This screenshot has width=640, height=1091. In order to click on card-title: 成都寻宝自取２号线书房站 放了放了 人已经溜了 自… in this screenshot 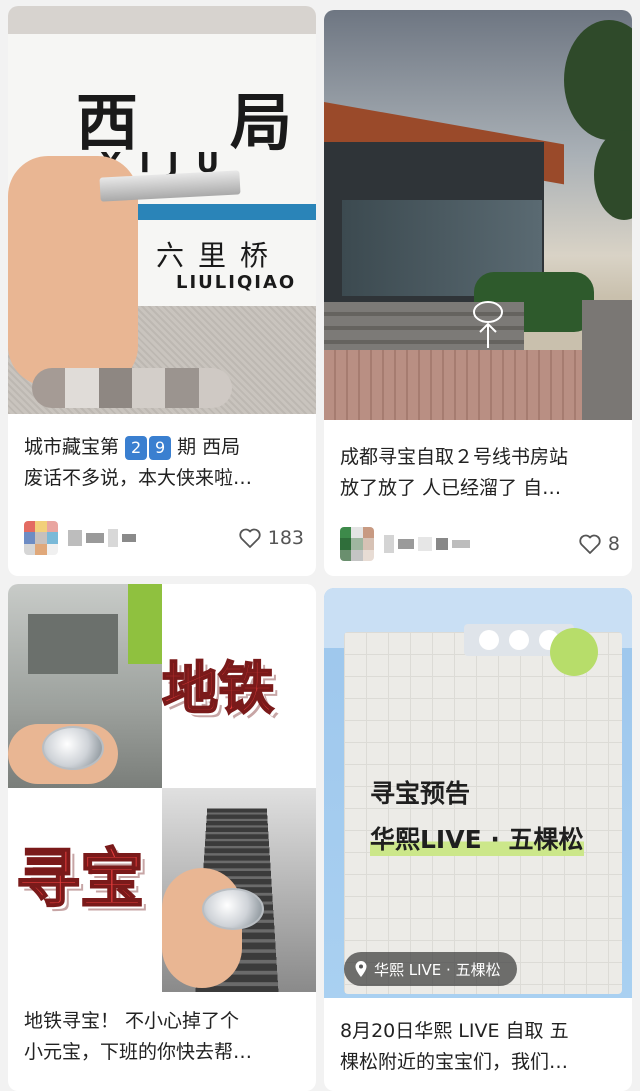, I will do `click(480, 473)`.